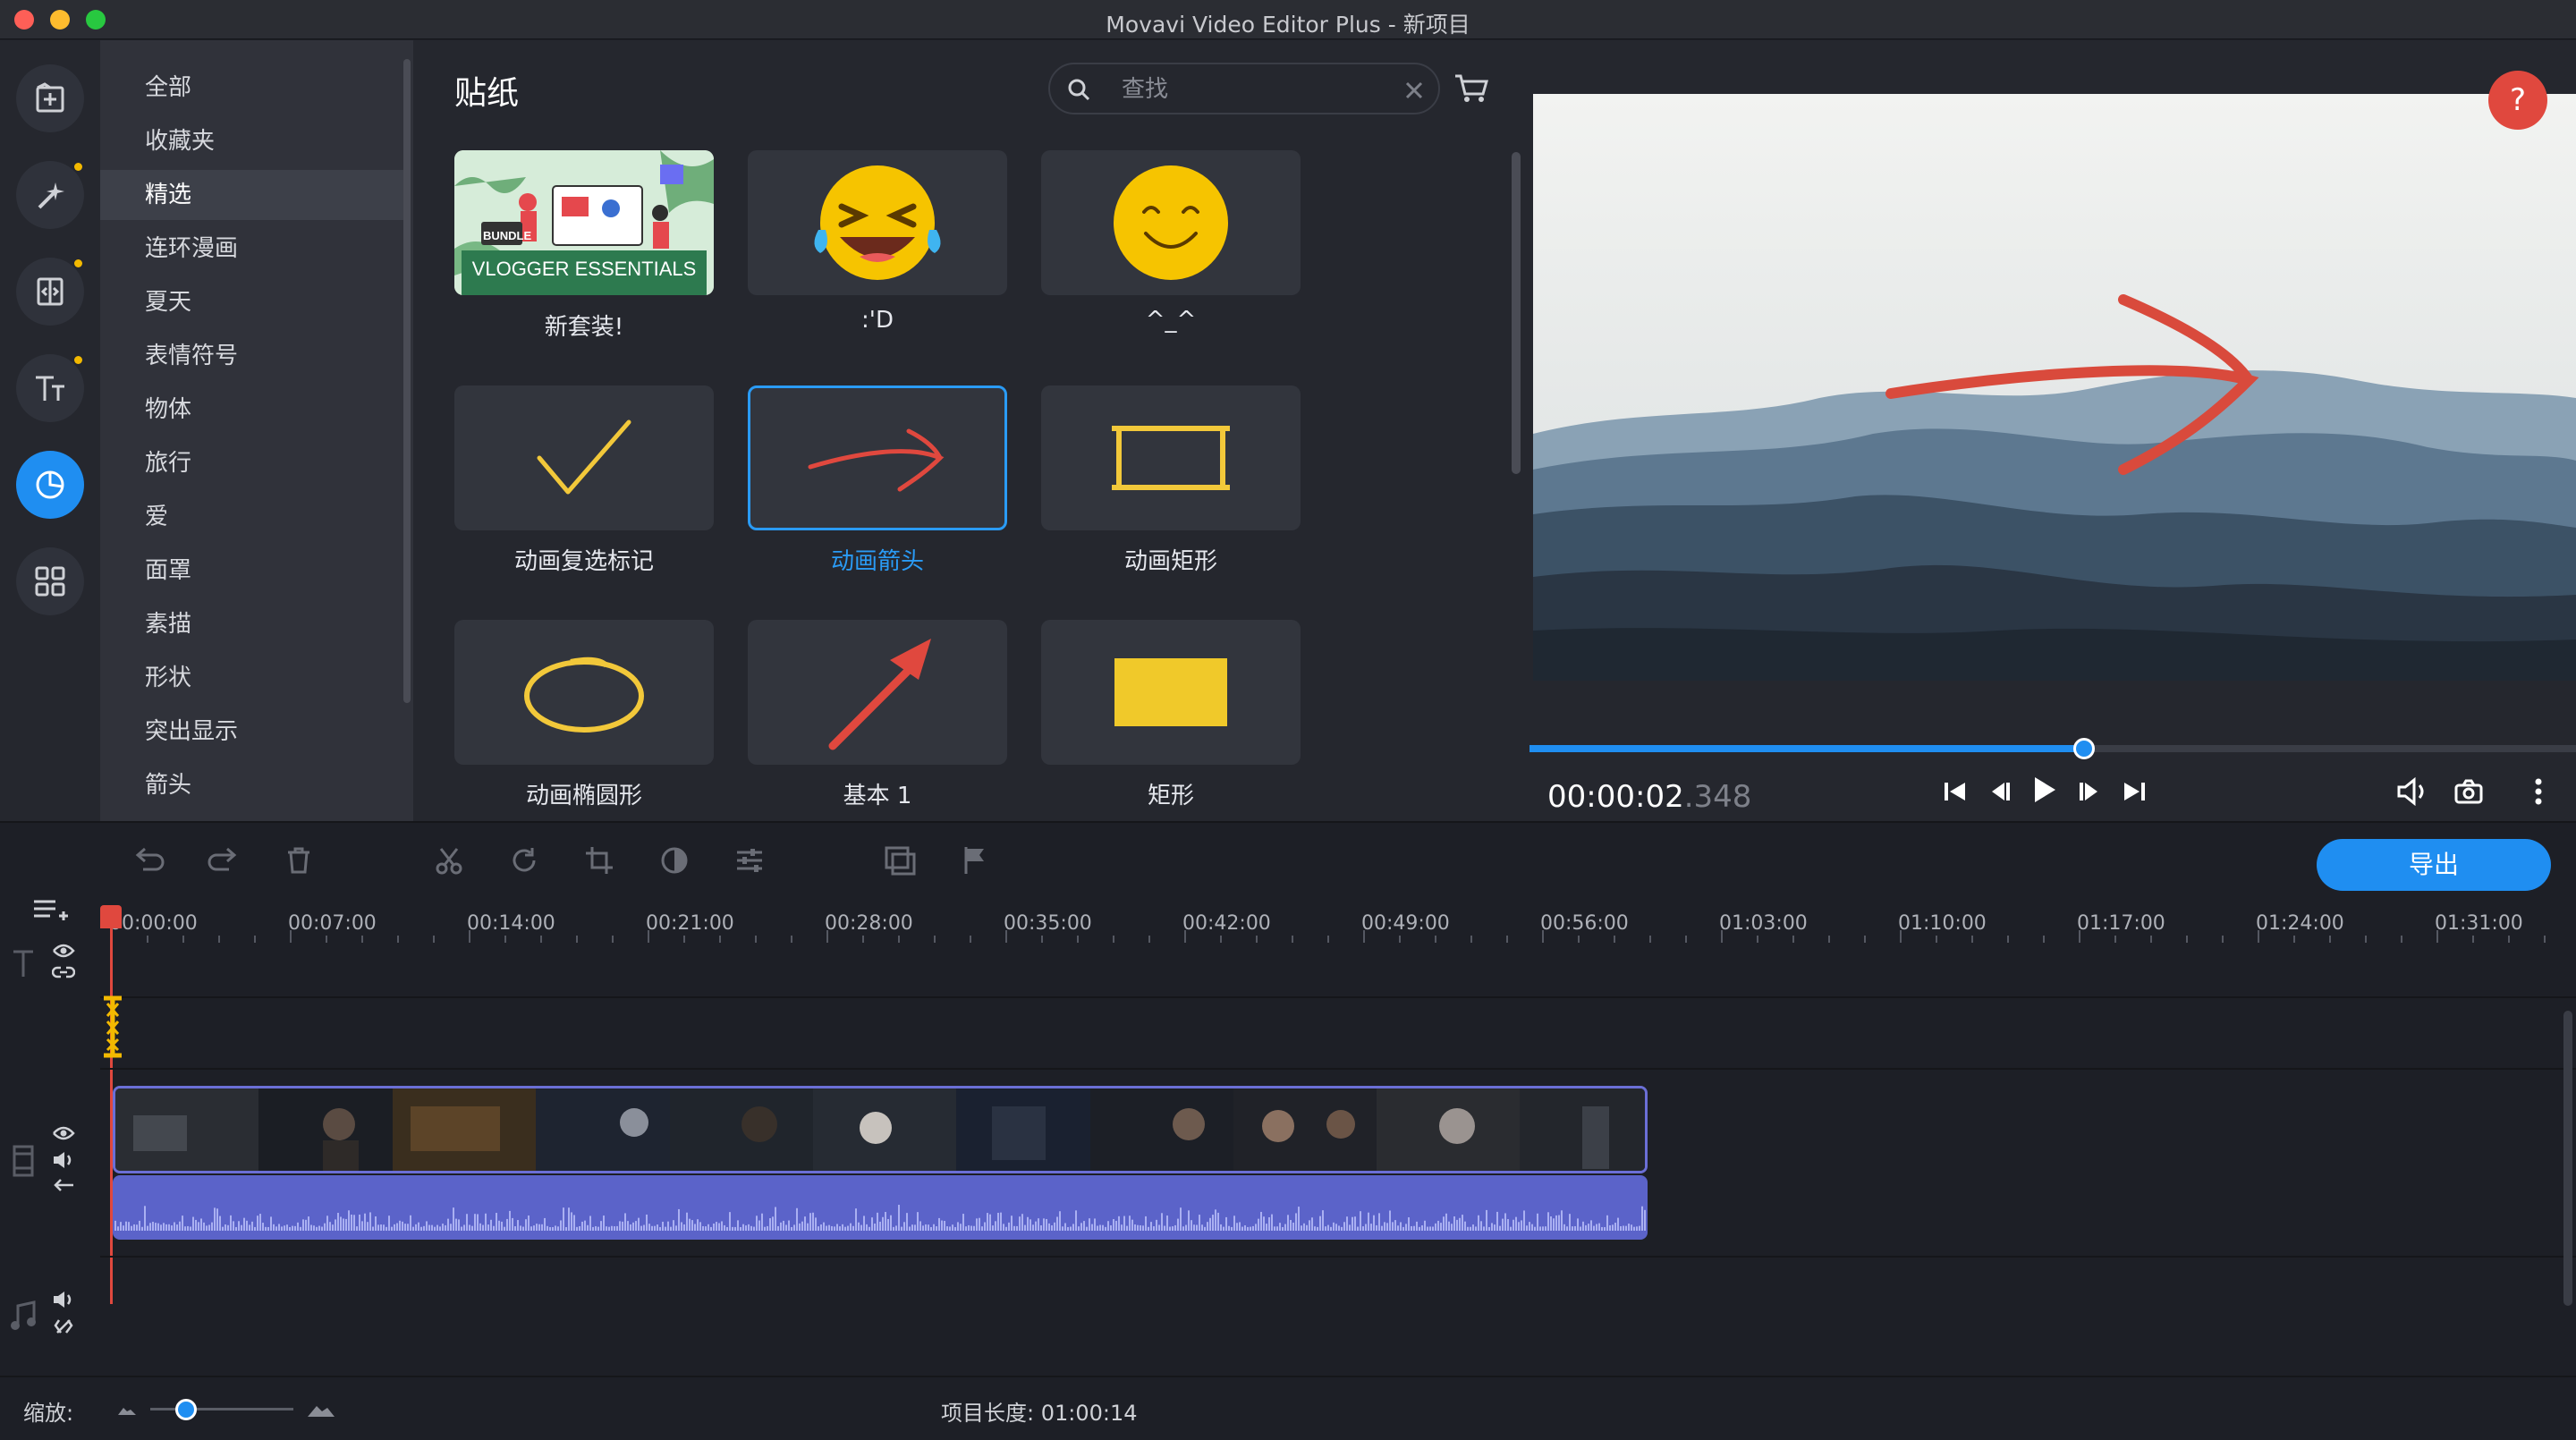  Describe the element at coordinates (1171, 458) in the screenshot. I see `sticker-animated-rectangle` at that location.